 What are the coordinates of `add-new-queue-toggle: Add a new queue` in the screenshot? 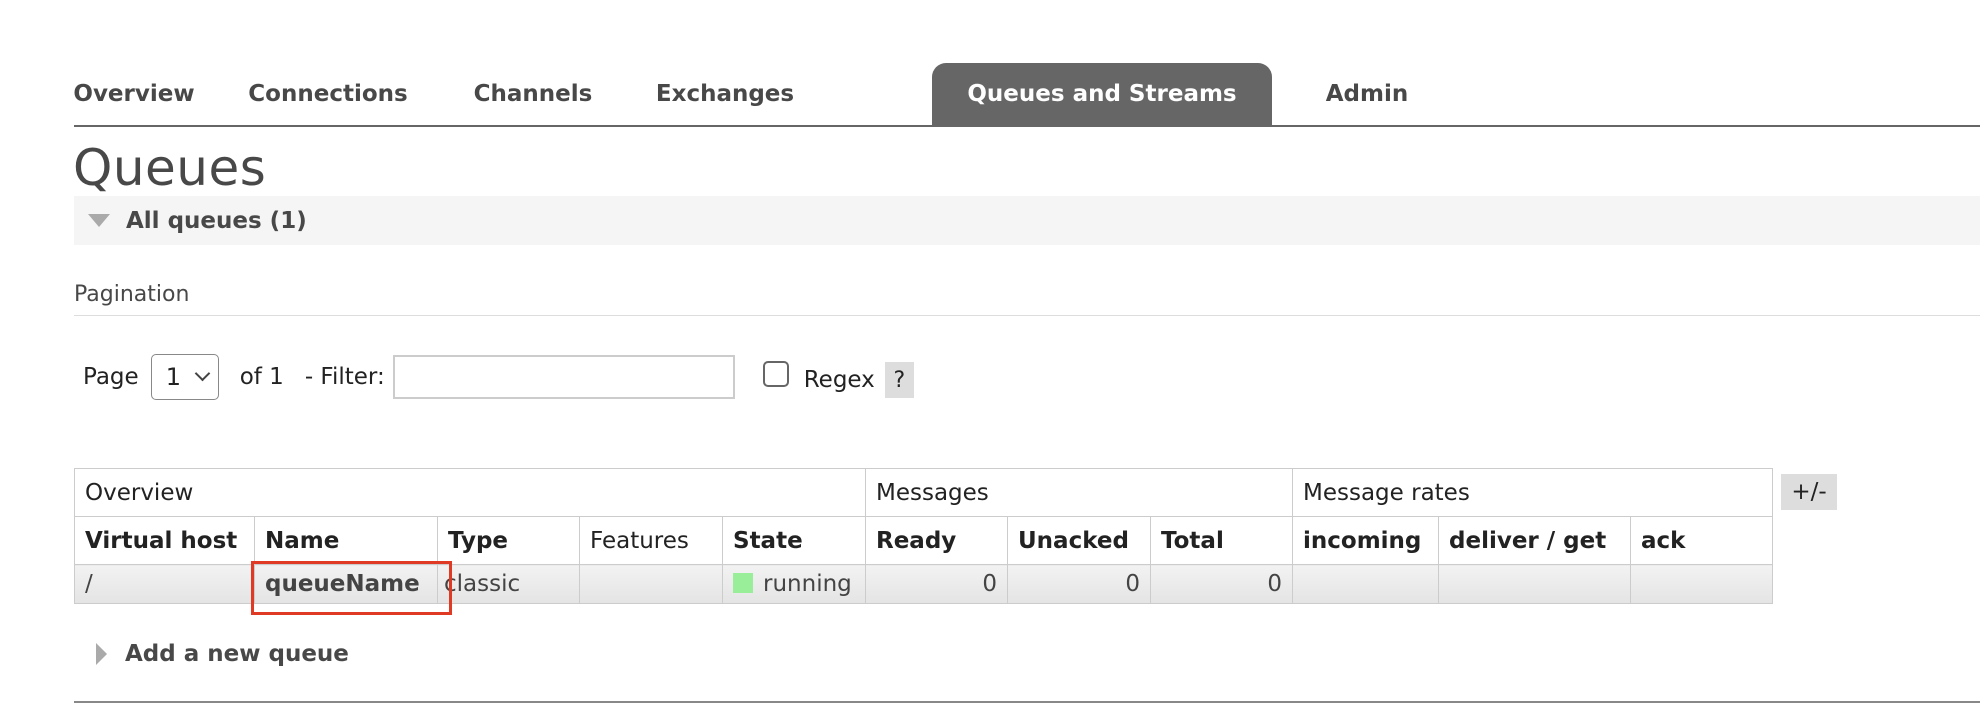 It's located at (222, 654).